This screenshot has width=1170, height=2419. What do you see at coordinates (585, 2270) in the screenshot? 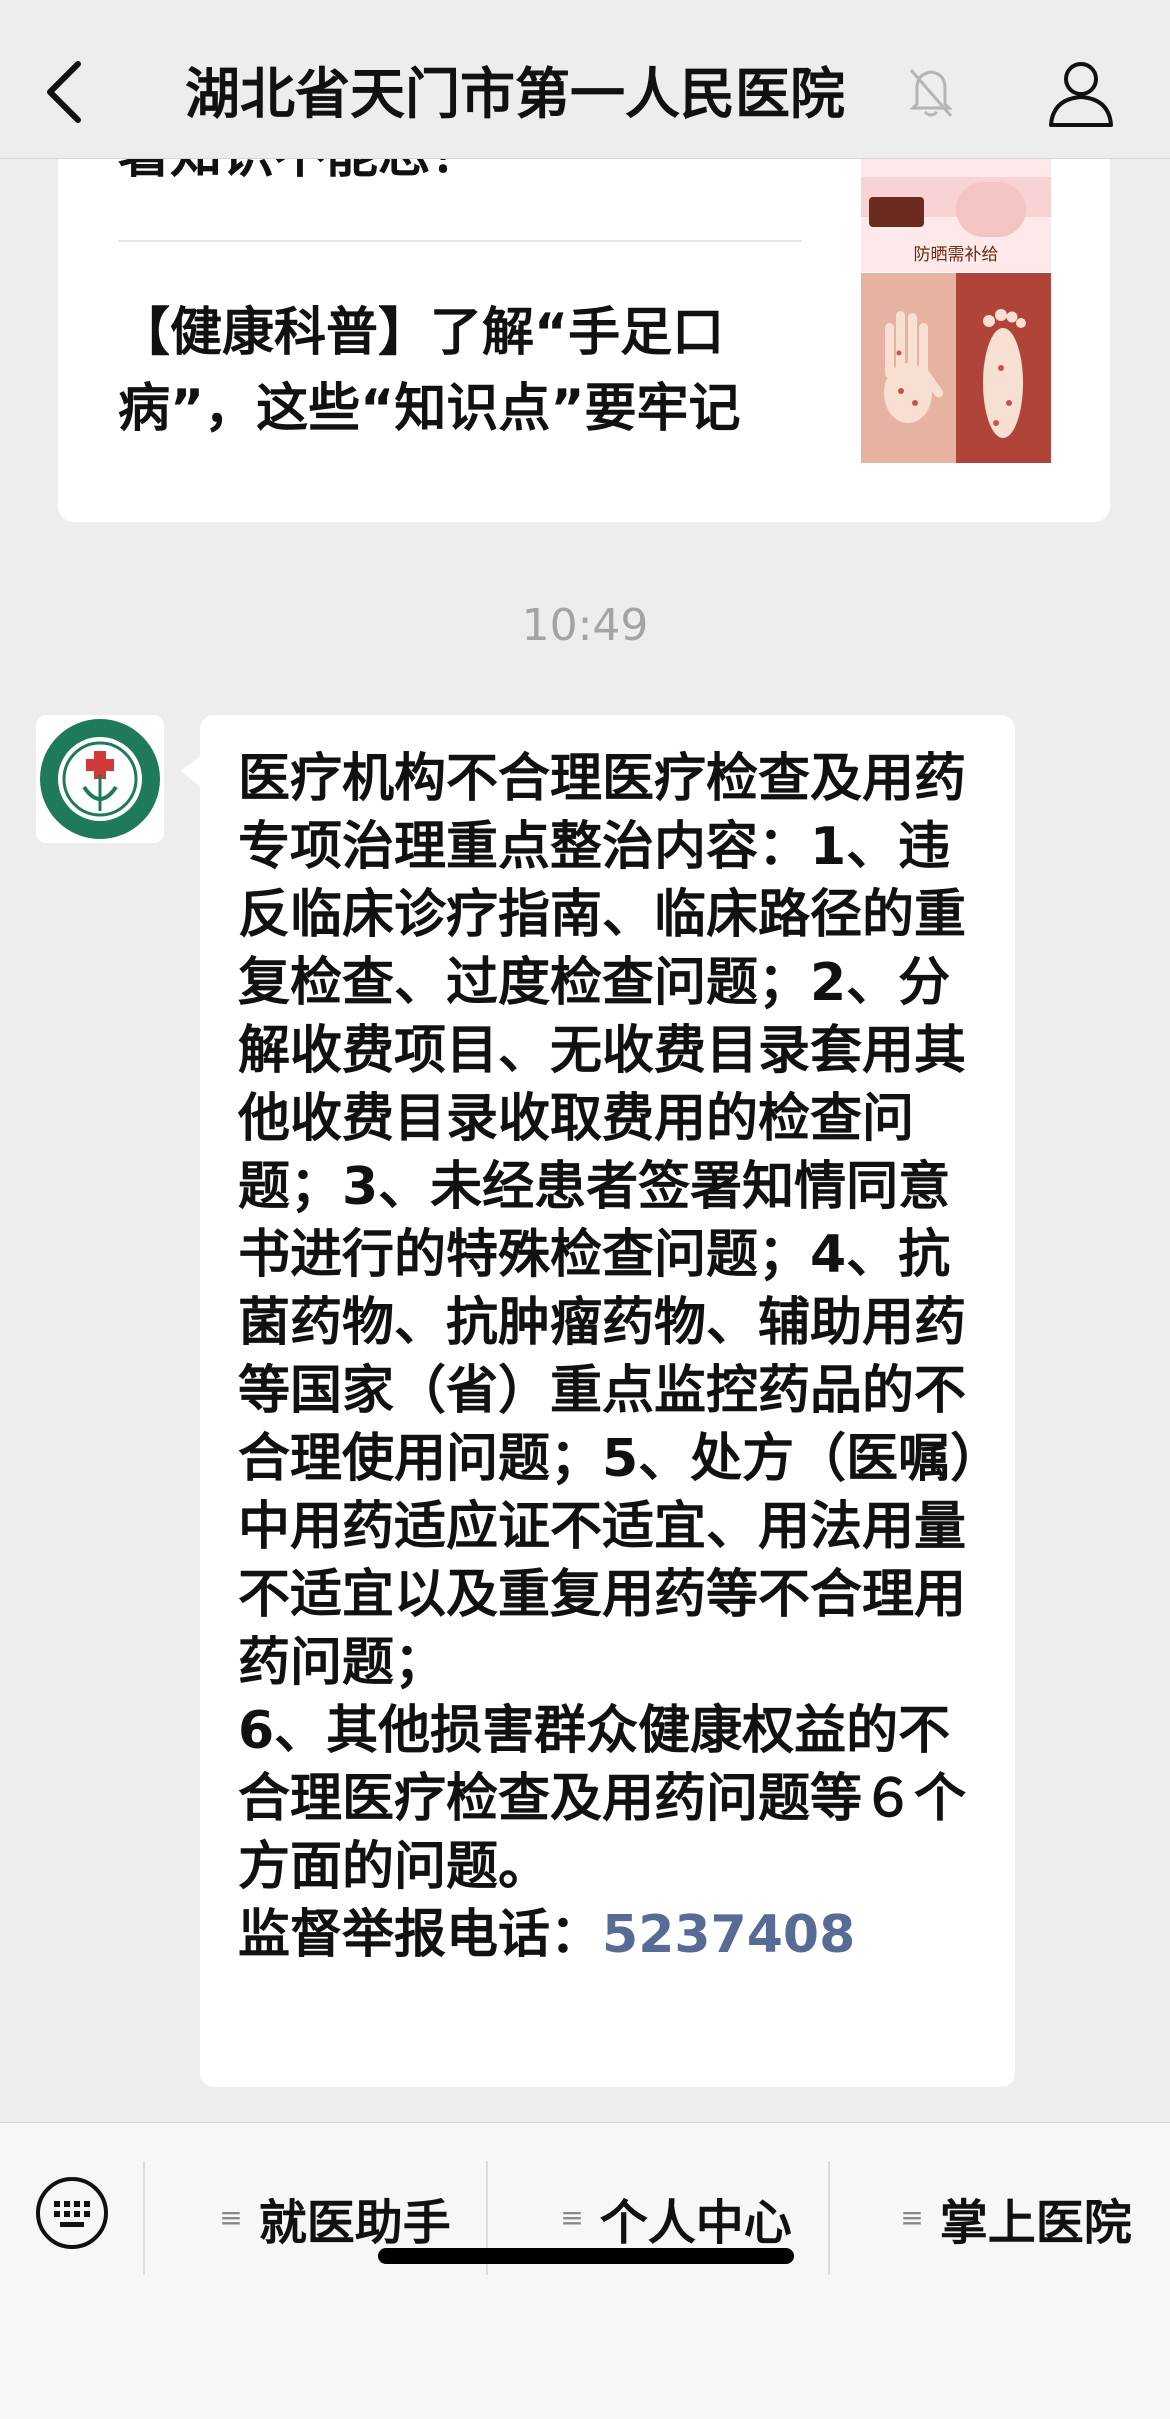
I see `bottom-menu-bar: ≡ 就医助手 ≡ 个人中心 ≡ 掌上医院` at bounding box center [585, 2270].